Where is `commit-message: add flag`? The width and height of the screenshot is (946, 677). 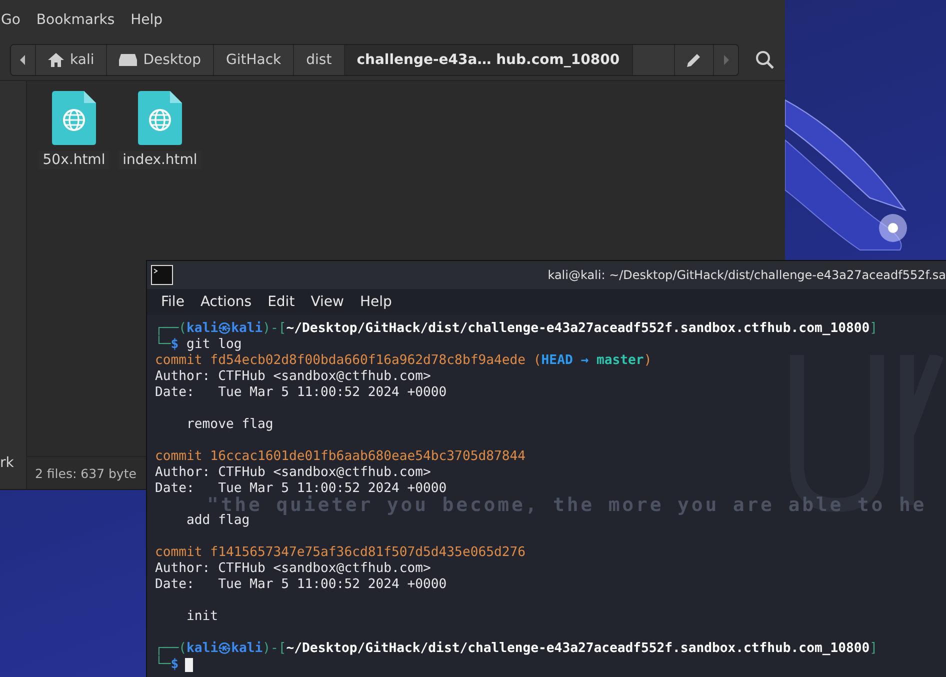
commit-message: add flag is located at coordinates (218, 521).